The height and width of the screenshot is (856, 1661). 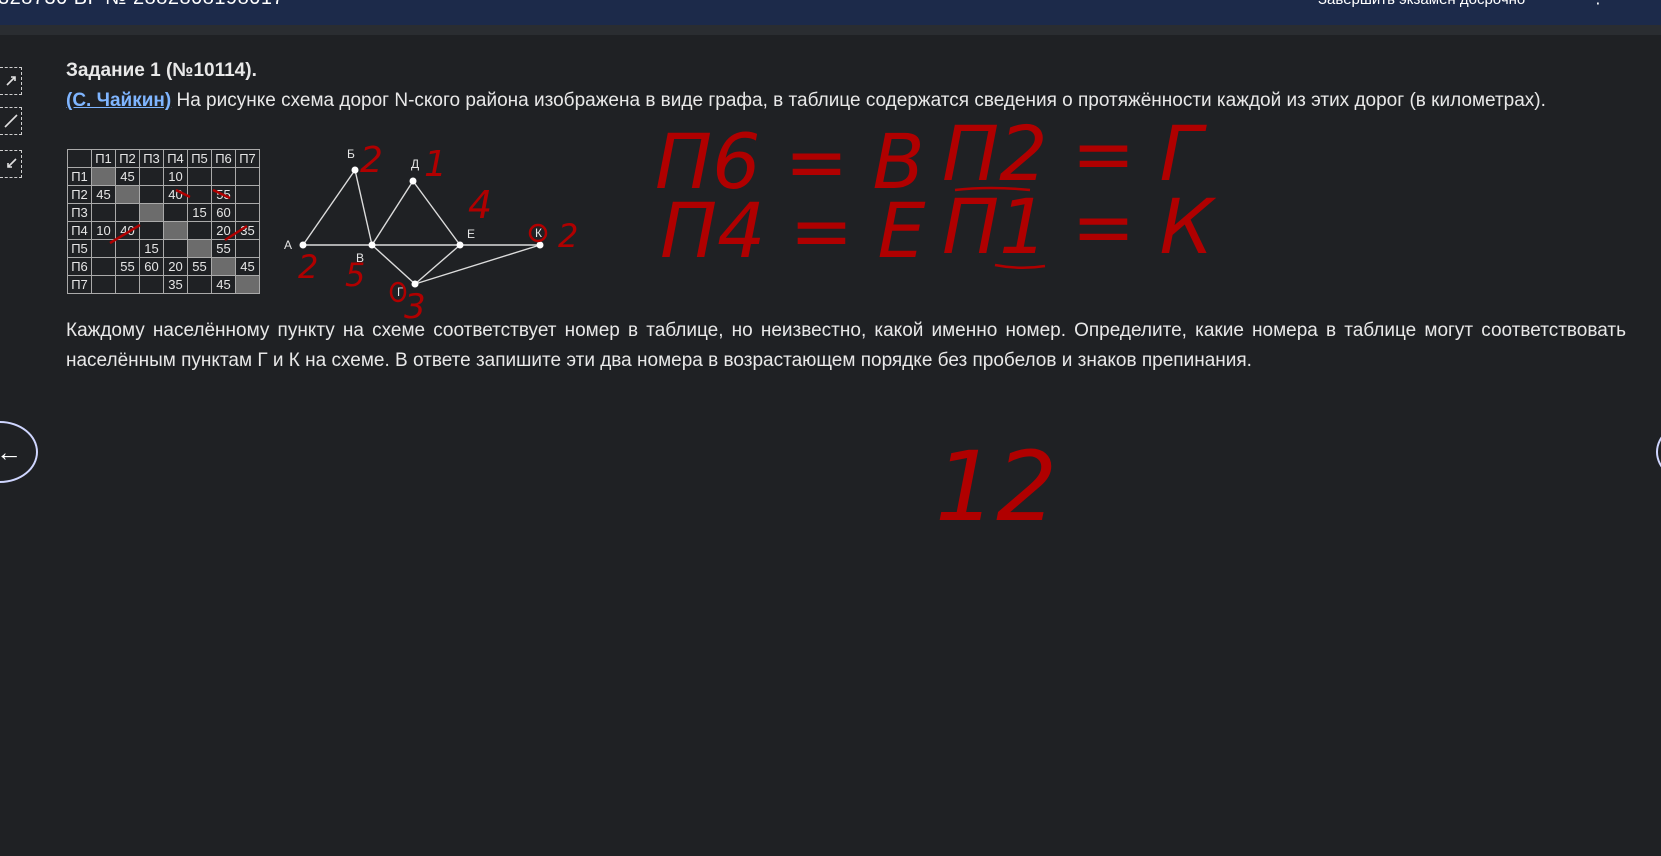 I want to click on node-b, so click(x=355, y=170).